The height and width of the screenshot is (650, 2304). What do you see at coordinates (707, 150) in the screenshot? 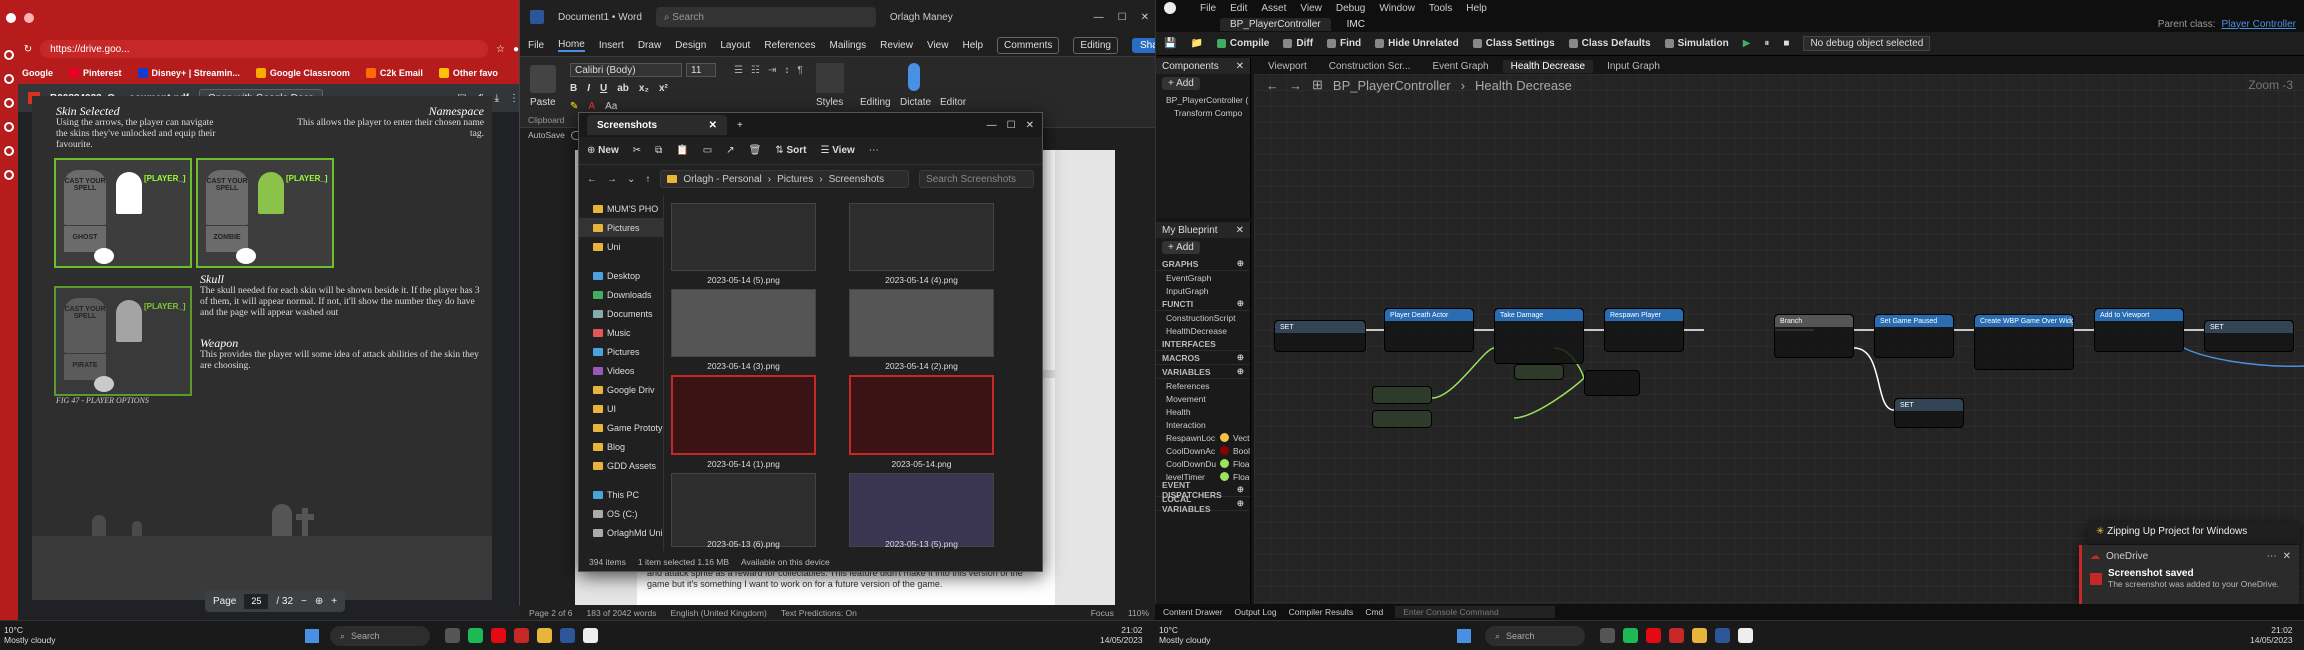
I see `rename-icon: ▭` at bounding box center [707, 150].